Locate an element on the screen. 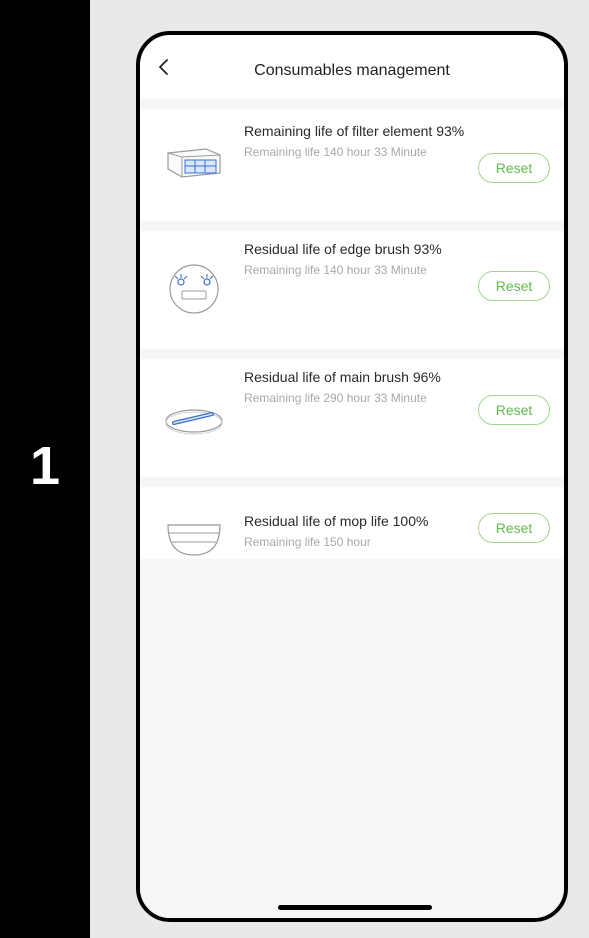  app-header: Consumables management is located at coordinates (352, 64).